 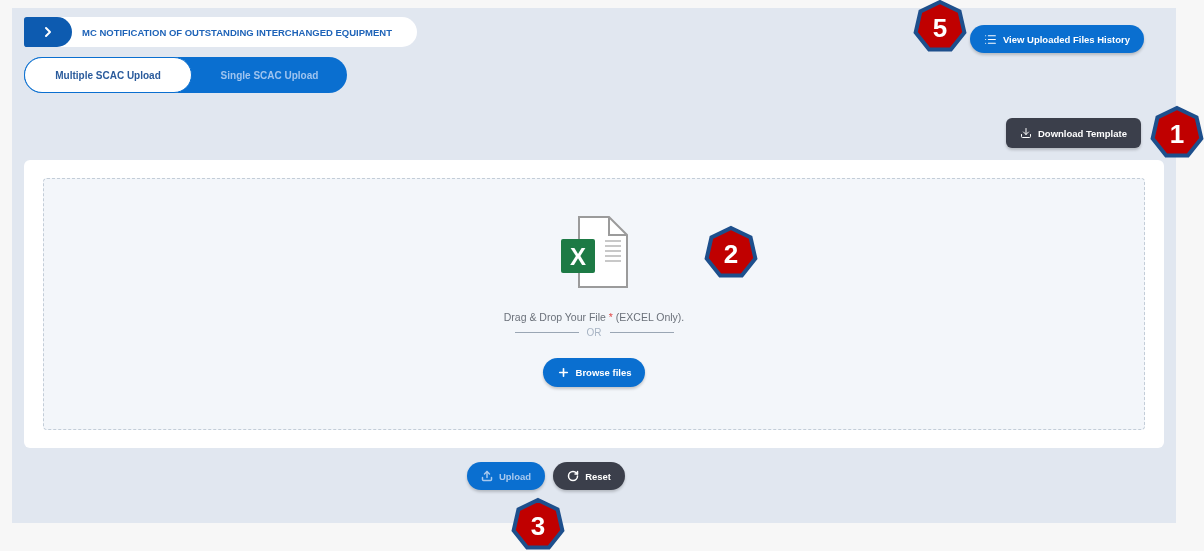 What do you see at coordinates (594, 317) in the screenshot?
I see `drop-prompt: Drag & Drop Your File * (EXCEL Only).` at bounding box center [594, 317].